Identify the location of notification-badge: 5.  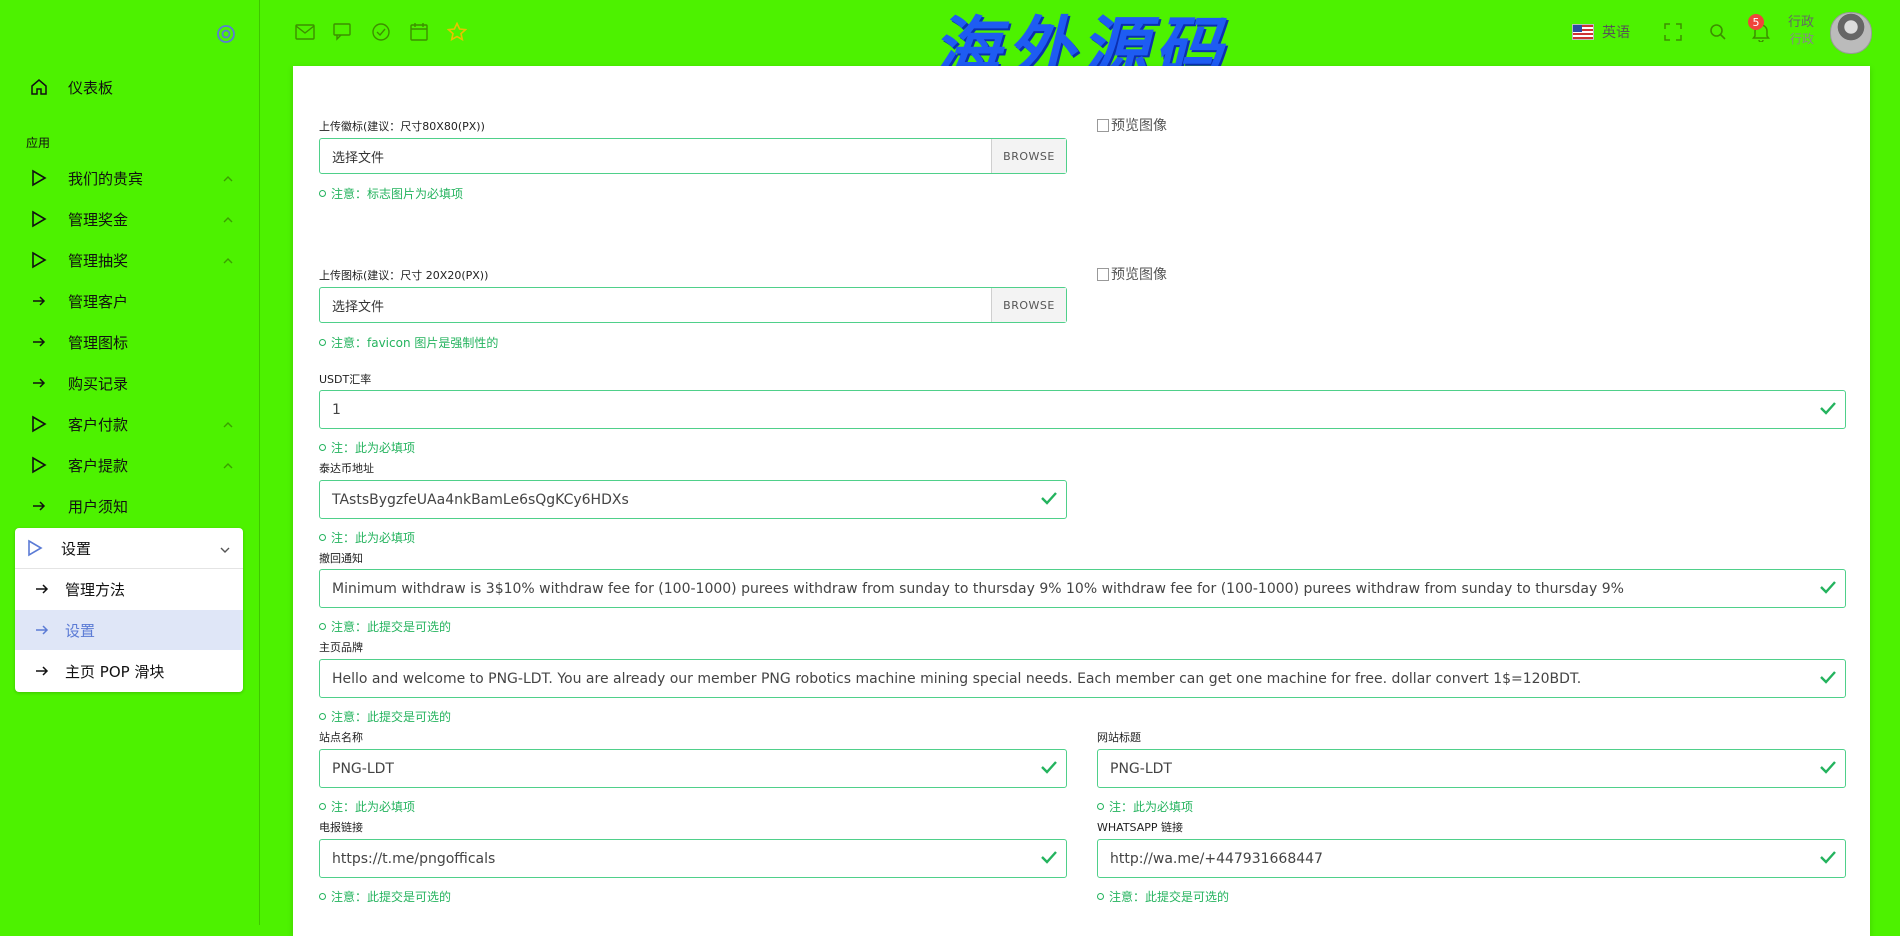
(1756, 22).